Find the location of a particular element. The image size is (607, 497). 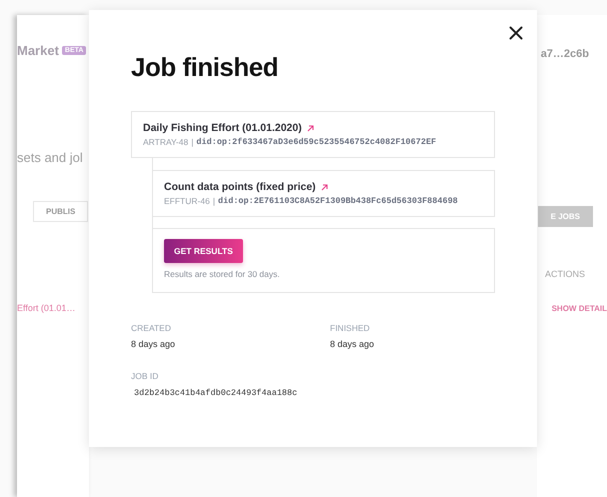

close-icon is located at coordinates (516, 33).